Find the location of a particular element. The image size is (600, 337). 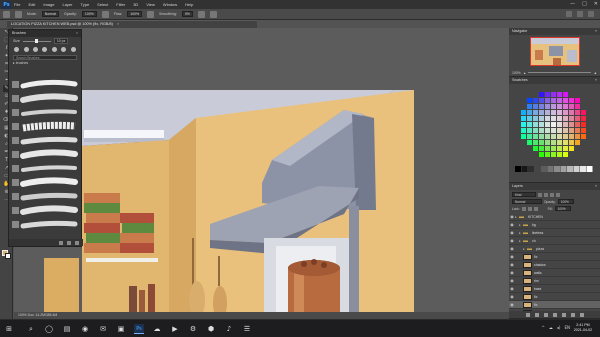

background-color-swatch is located at coordinates (8, 256).